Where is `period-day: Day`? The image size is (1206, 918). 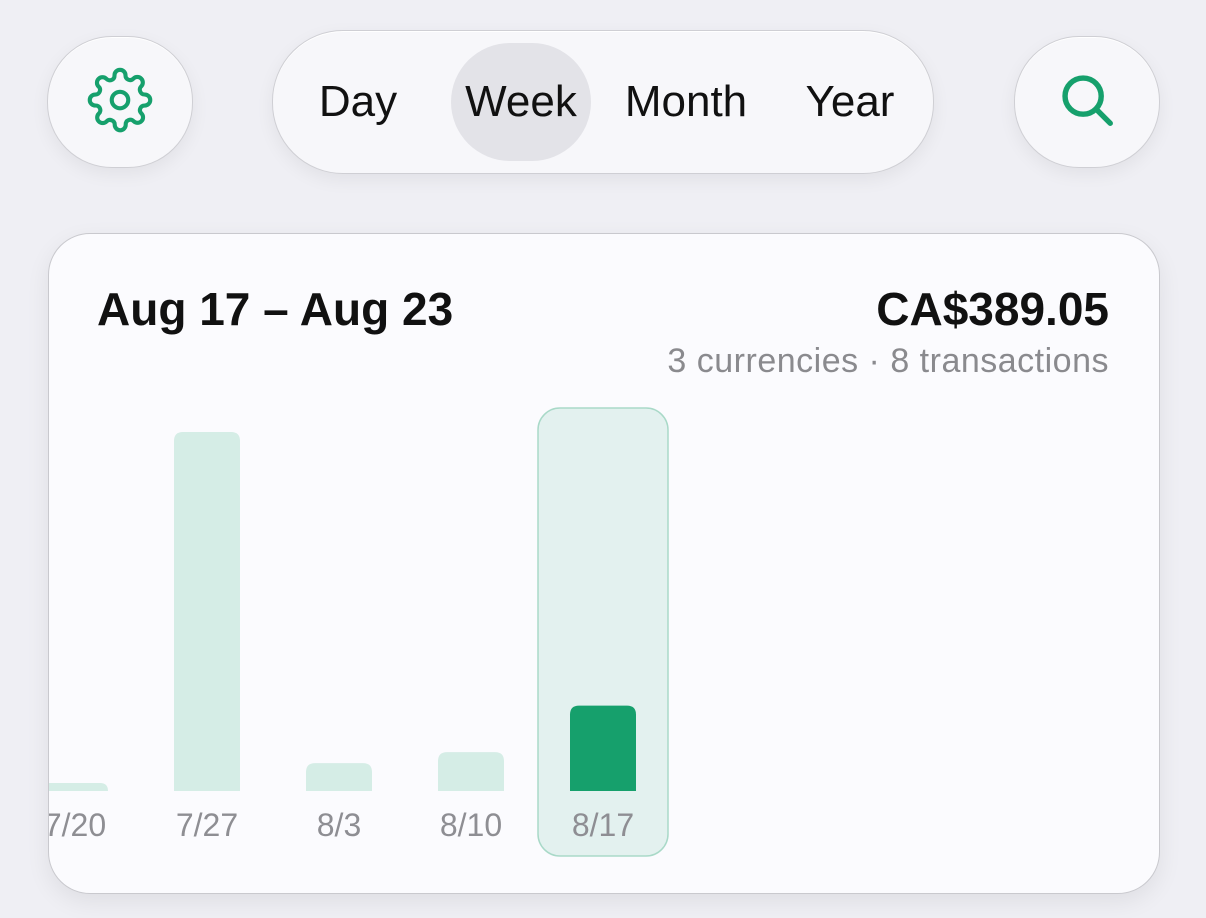 period-day: Day is located at coordinates (358, 102).